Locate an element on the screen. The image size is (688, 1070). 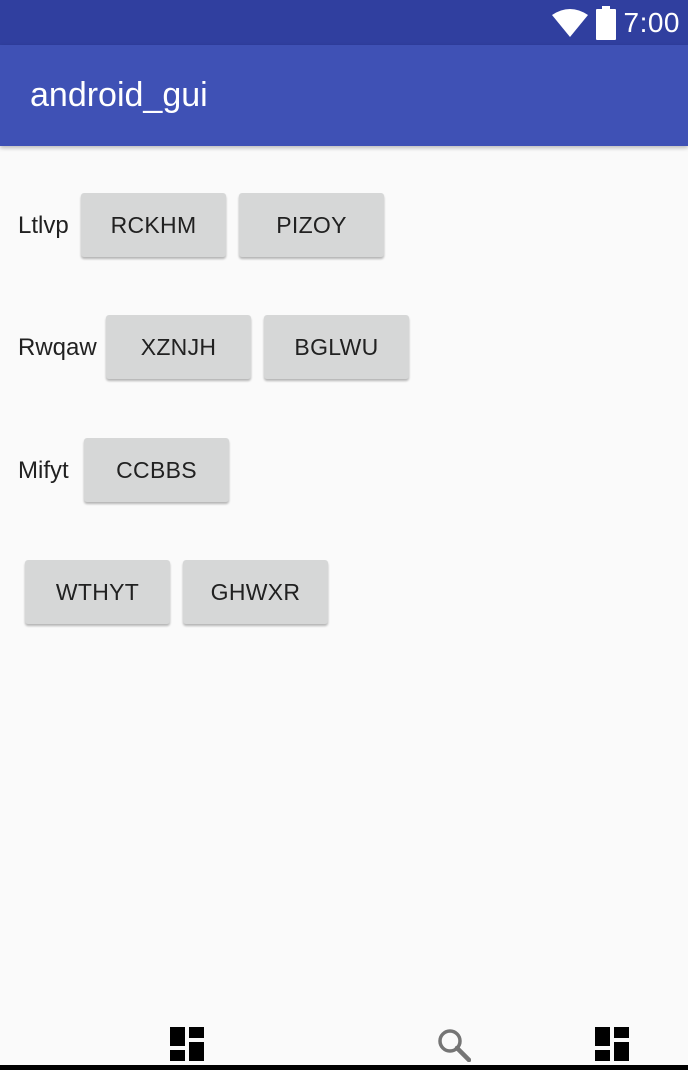
row-3: Mifyt CCBBS is located at coordinates (344, 471).